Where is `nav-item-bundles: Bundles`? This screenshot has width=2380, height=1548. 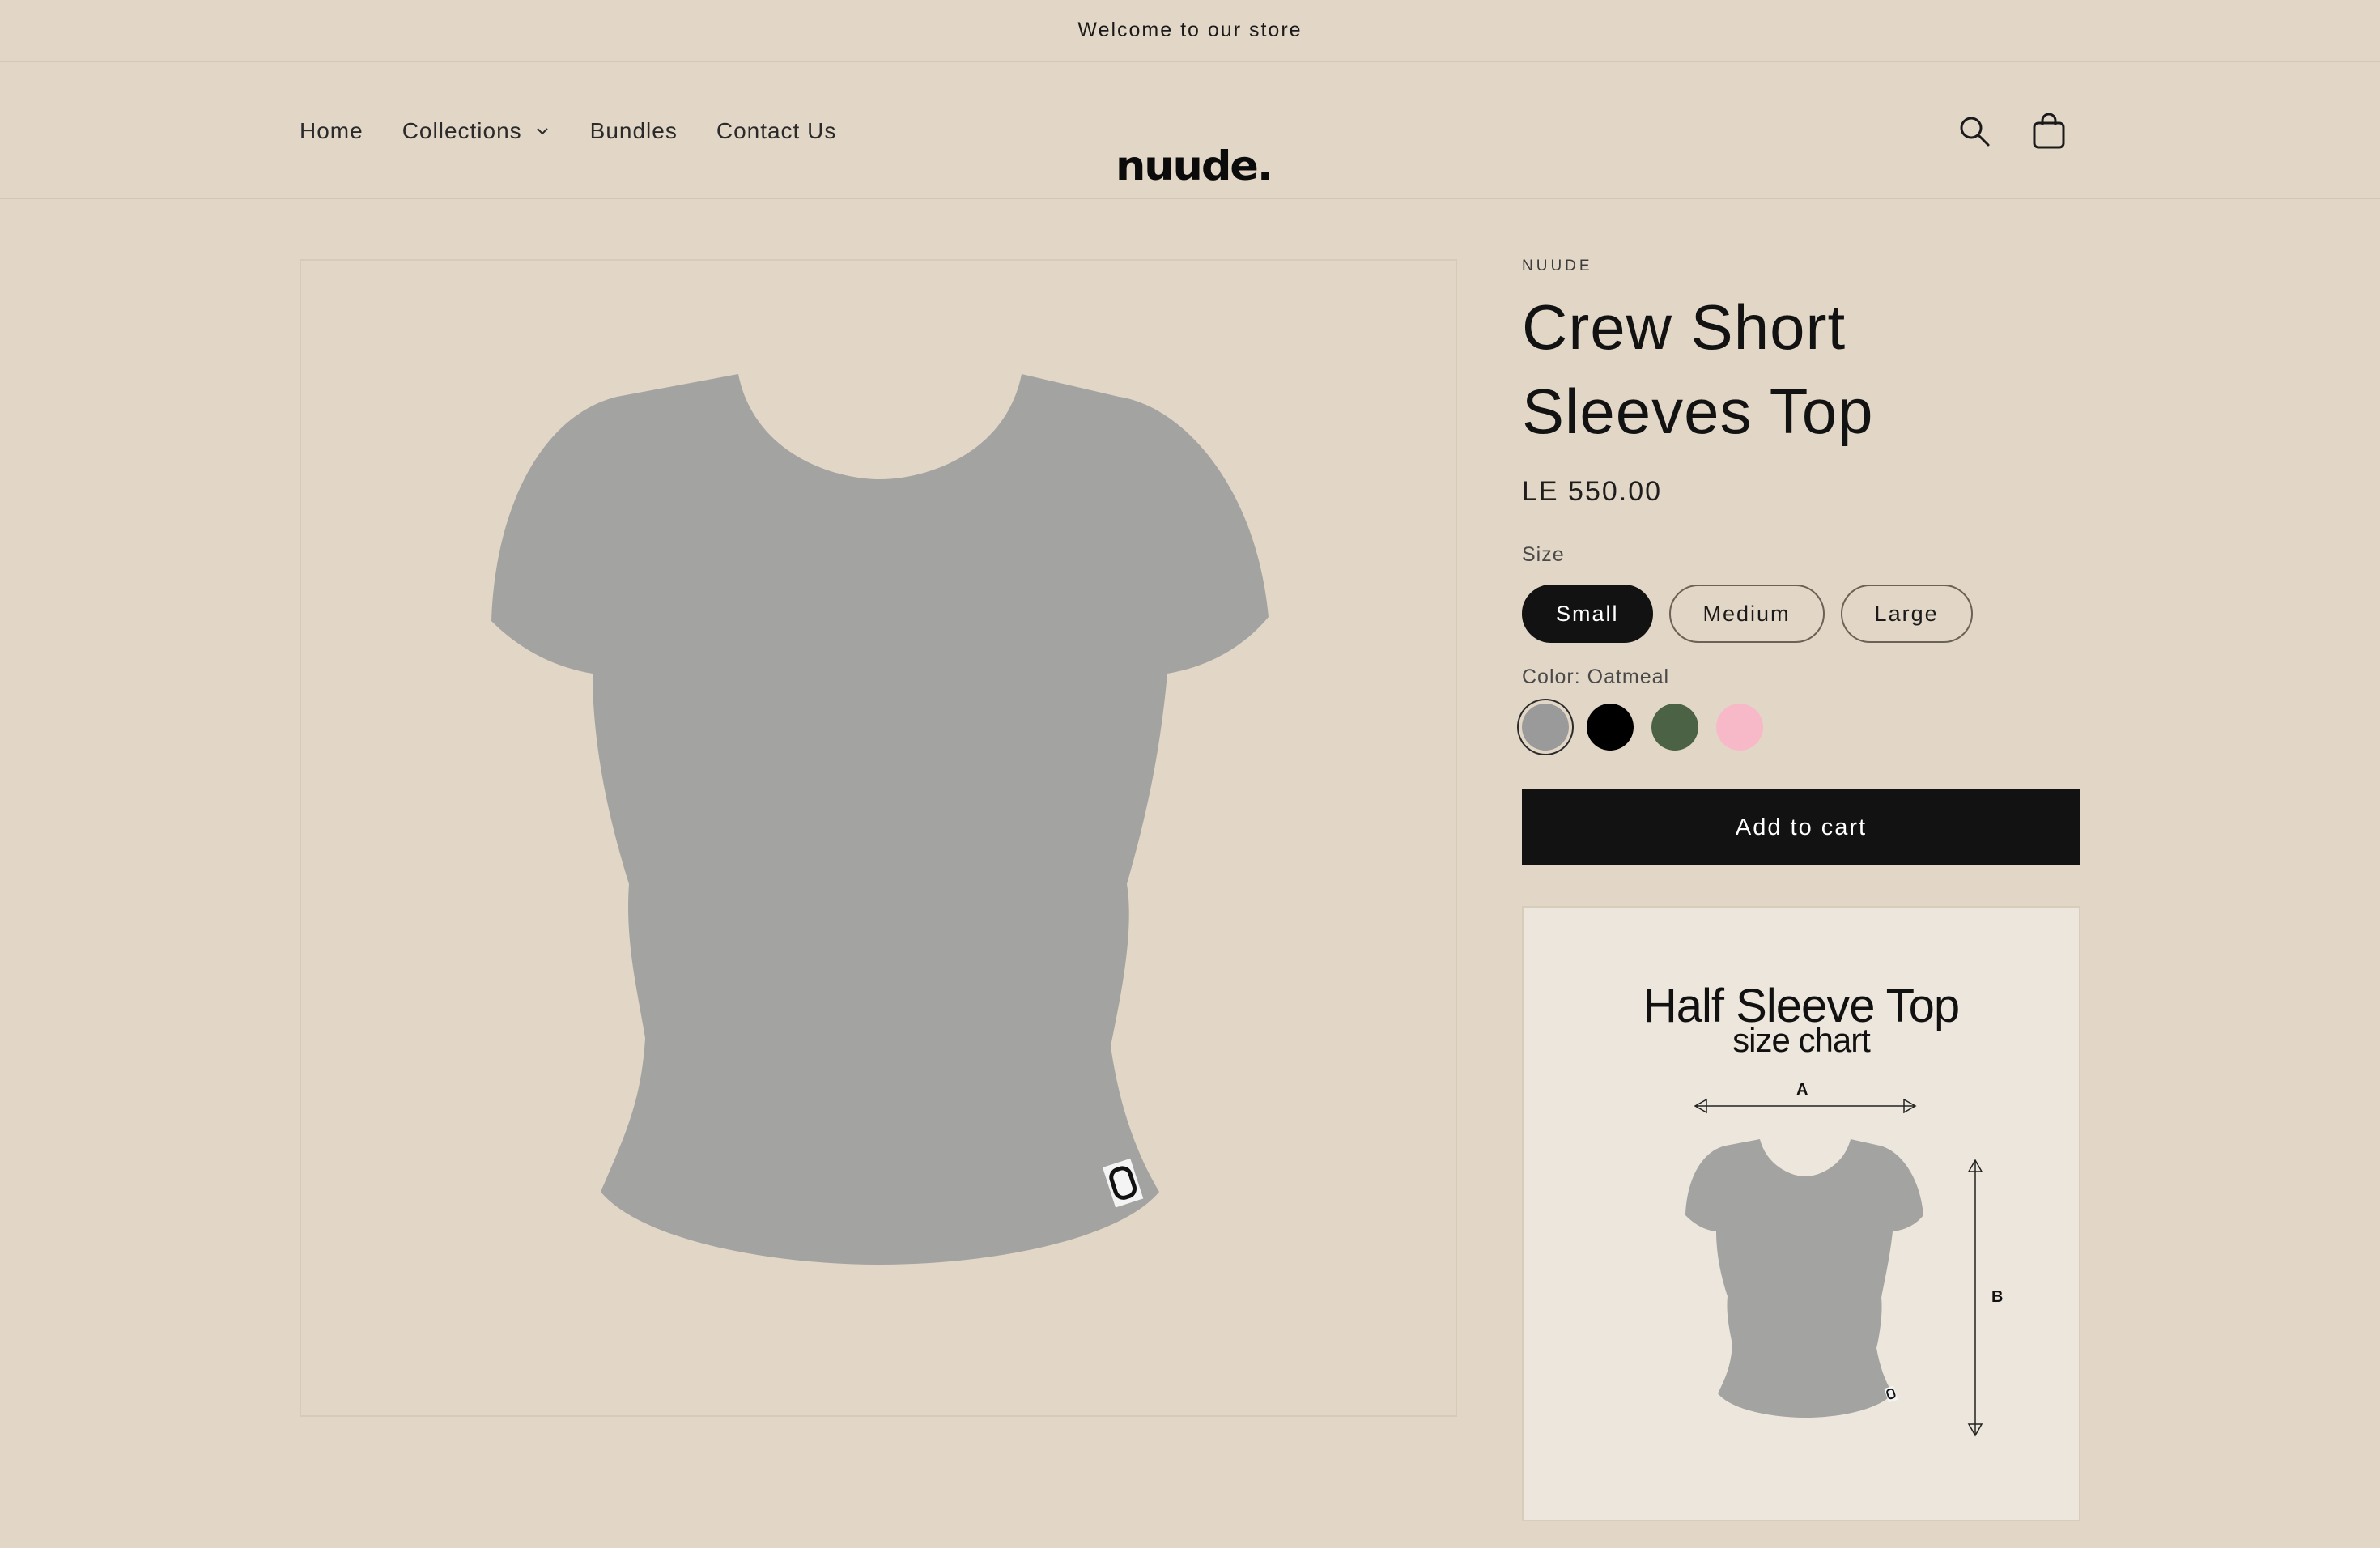
nav-item-bundles: Bundles is located at coordinates (634, 131).